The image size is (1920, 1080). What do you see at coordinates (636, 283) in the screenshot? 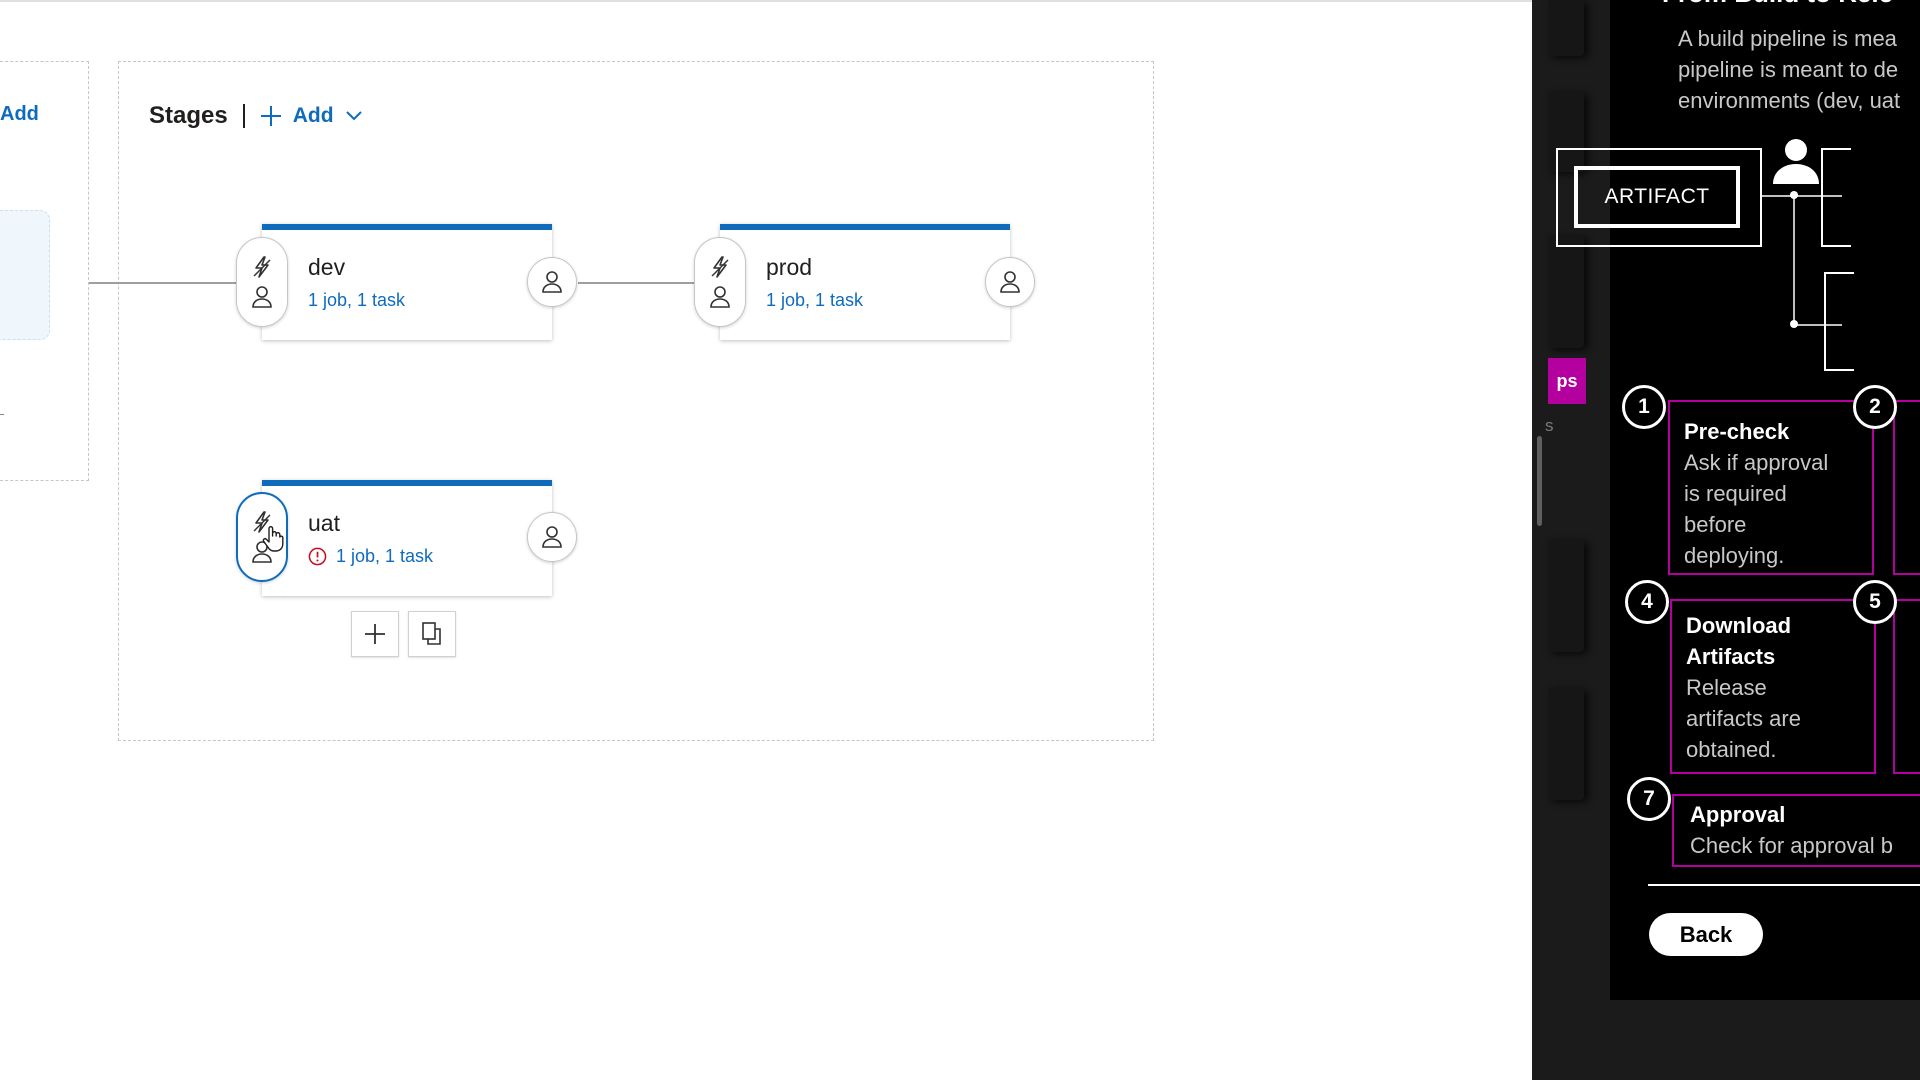
I see `dev-to-prod-connector` at bounding box center [636, 283].